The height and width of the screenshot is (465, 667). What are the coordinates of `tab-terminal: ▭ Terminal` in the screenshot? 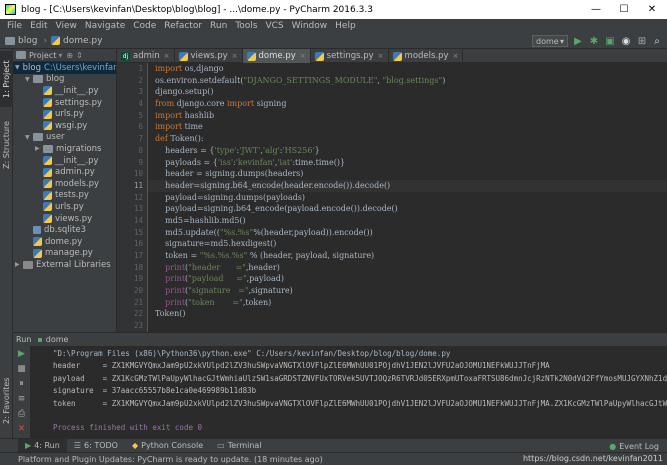 It's located at (239, 446).